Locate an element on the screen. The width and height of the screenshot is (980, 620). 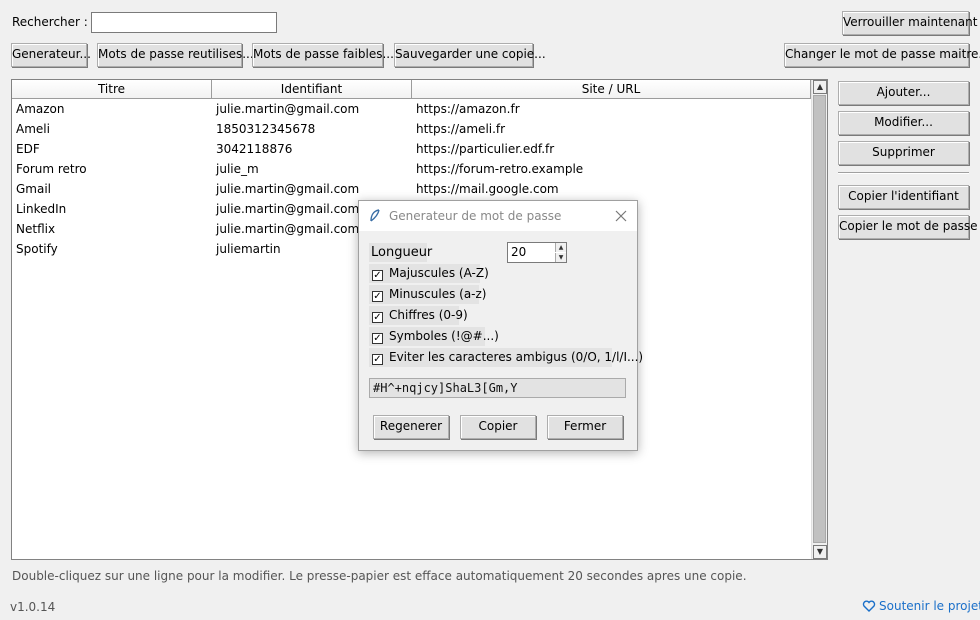
cell-title: LinkedIn is located at coordinates (41, 209).